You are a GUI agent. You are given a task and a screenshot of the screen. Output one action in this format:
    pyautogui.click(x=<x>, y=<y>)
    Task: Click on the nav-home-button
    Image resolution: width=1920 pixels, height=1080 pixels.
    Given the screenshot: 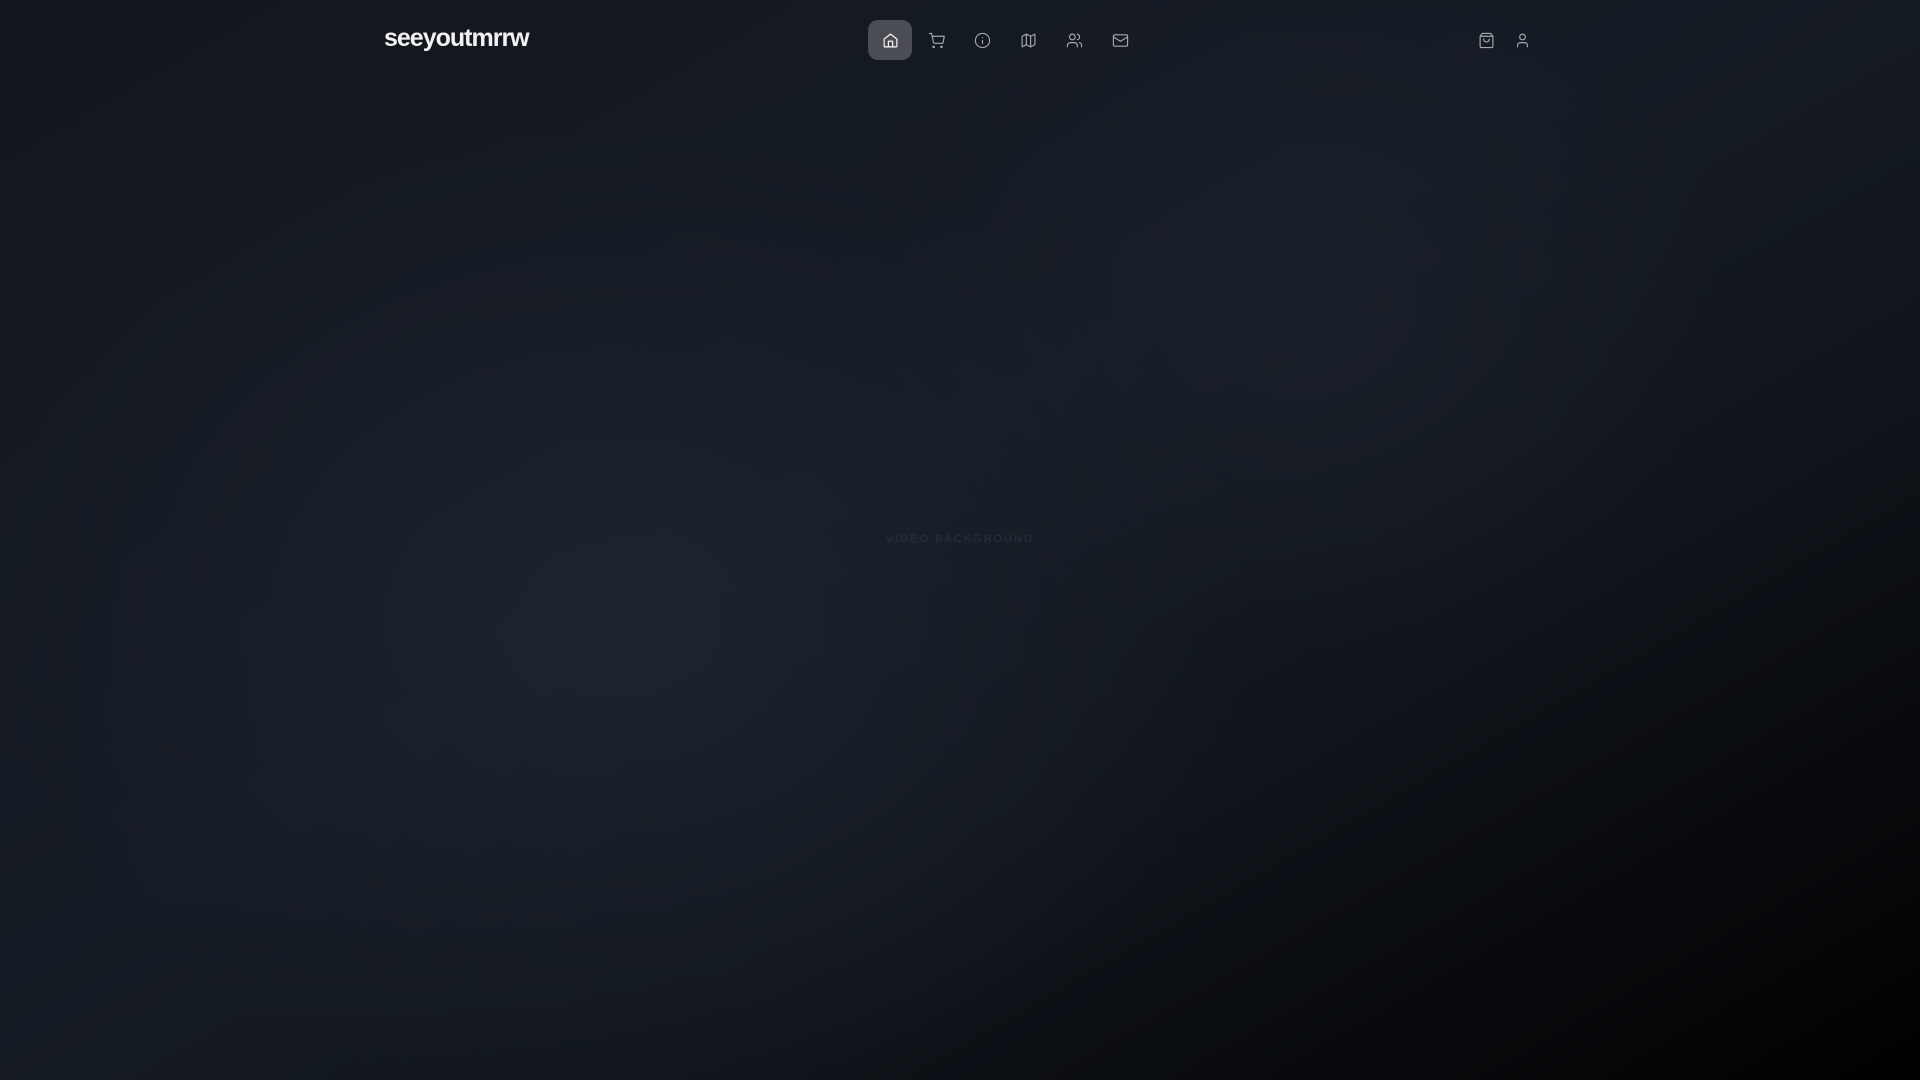 What is the action you would take?
    pyautogui.click(x=890, y=40)
    